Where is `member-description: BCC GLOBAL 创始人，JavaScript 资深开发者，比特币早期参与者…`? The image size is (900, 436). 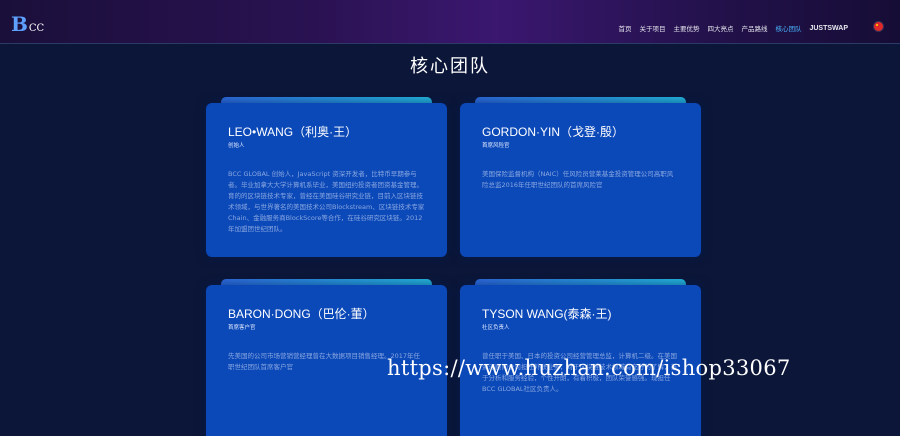 member-description: BCC GLOBAL 创始人，JavaScript 资深开发者，比特币早期参与者… is located at coordinates (326, 201).